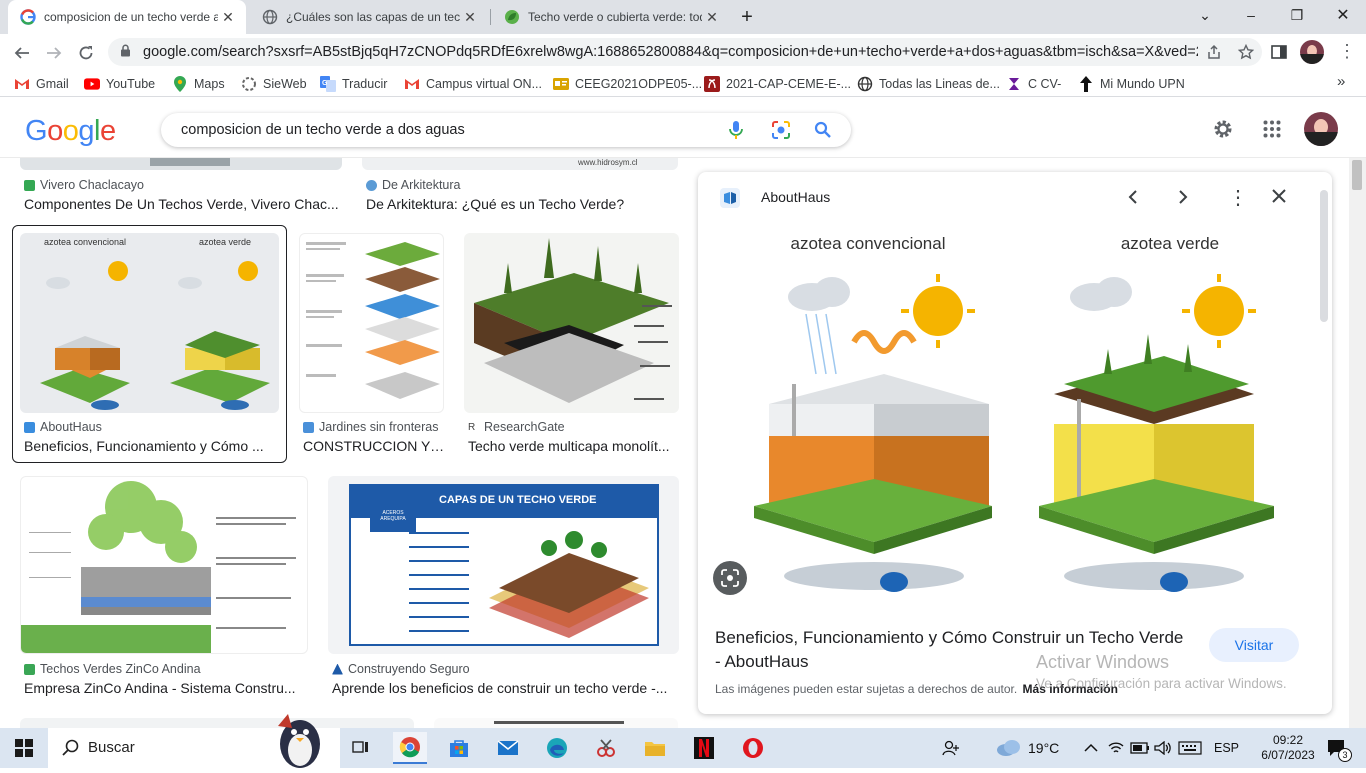  I want to click on taskbar-edge, so click(557, 748).